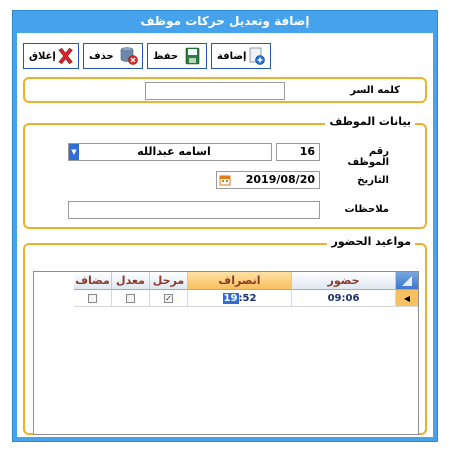  Describe the element at coordinates (215, 91) in the screenshot. I see `password-input` at that location.